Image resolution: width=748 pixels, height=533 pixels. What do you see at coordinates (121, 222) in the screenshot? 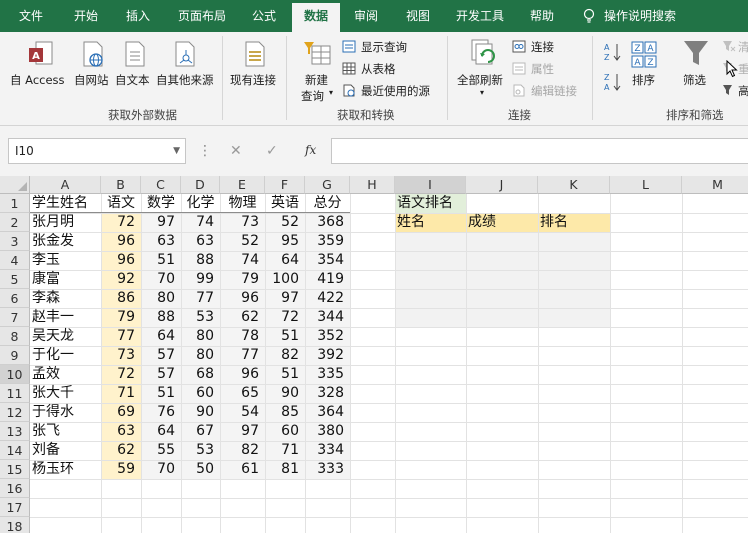
I see `score-cell: 72` at bounding box center [121, 222].